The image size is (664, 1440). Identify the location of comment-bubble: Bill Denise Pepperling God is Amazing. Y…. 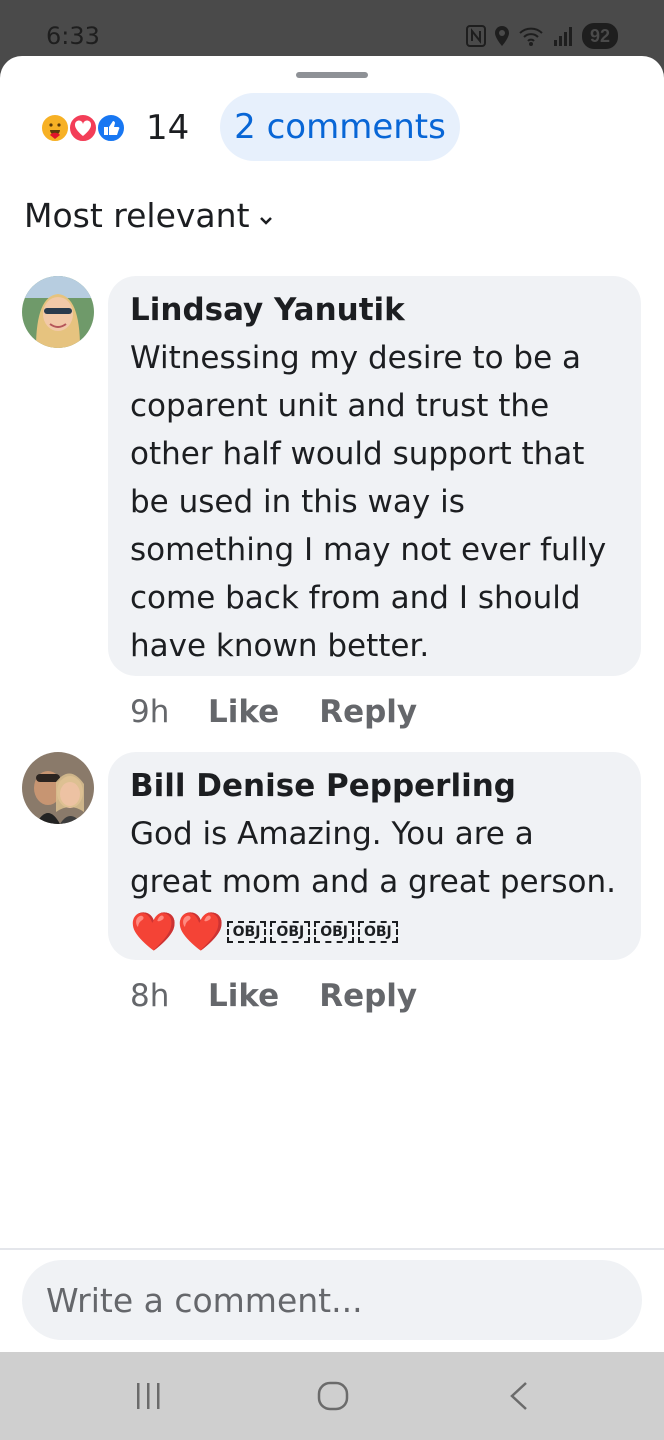
(374, 856).